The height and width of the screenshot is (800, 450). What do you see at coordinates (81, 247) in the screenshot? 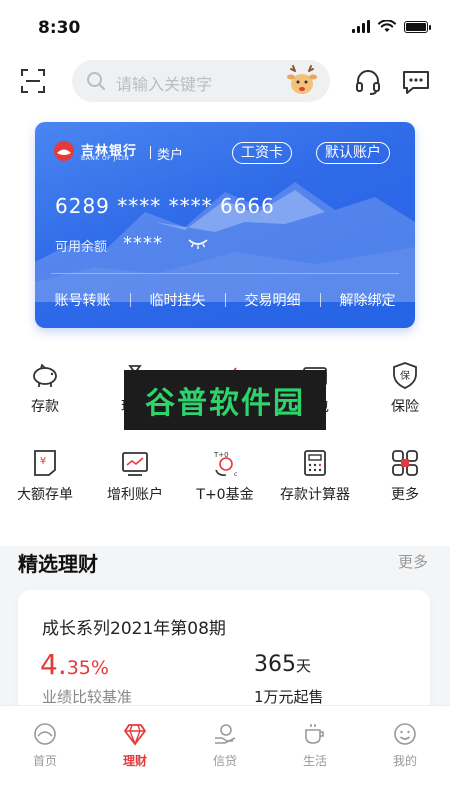
I see `balance-label: 可用余额` at bounding box center [81, 247].